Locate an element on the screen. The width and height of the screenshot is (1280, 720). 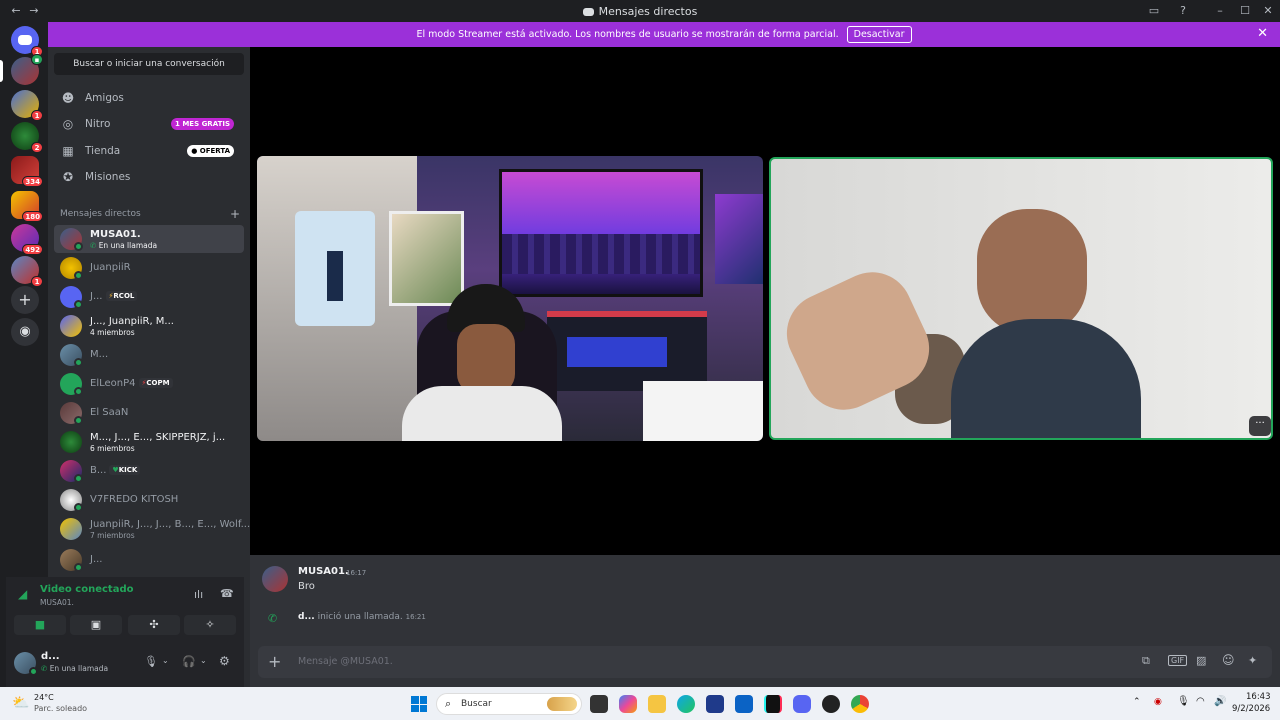
server-icon: 2 is located at coordinates (27, 137).